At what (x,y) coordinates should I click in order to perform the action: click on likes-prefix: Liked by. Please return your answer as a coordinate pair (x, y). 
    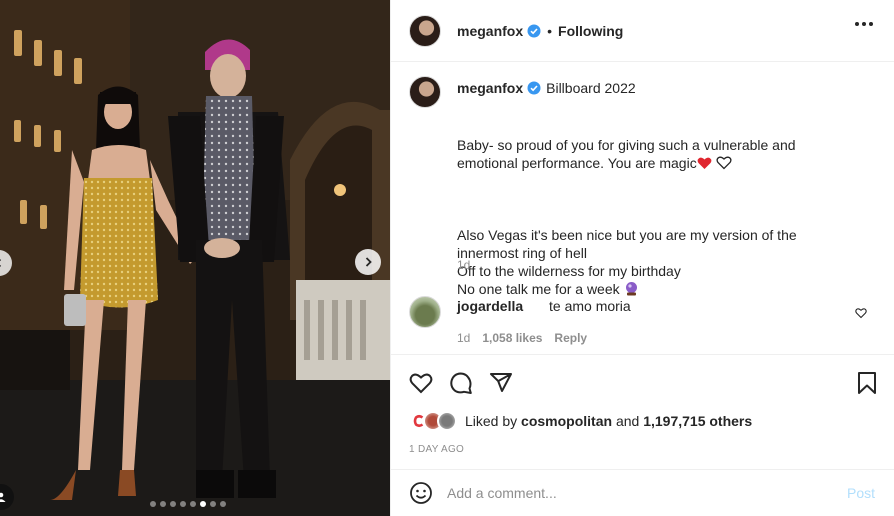
    Looking at the image, I should click on (491, 421).